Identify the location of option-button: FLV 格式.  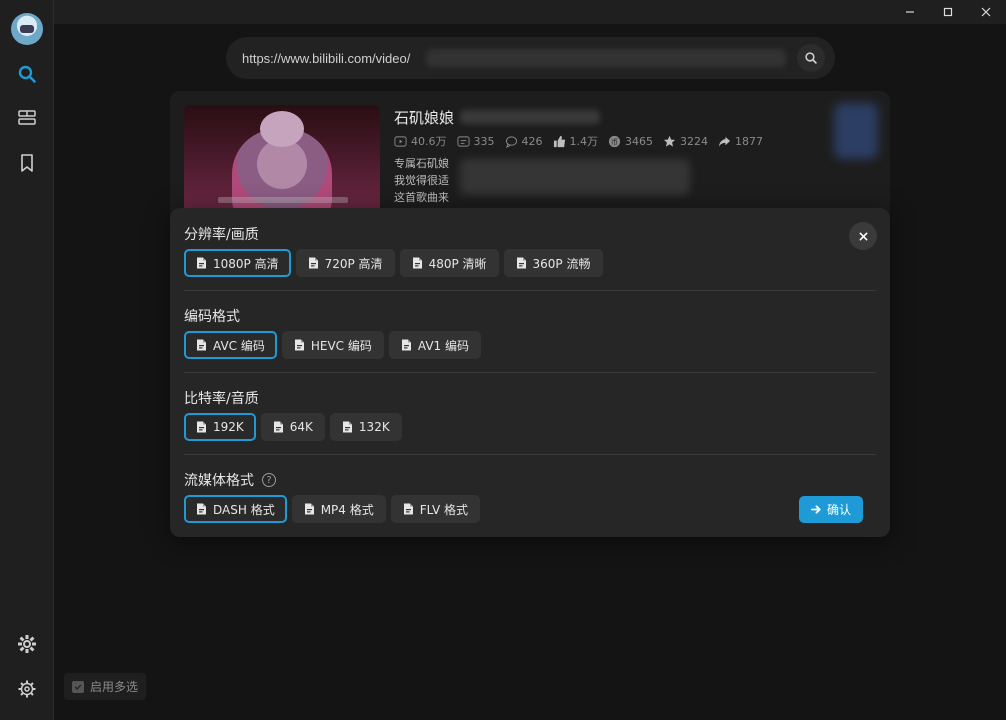
(435, 509).